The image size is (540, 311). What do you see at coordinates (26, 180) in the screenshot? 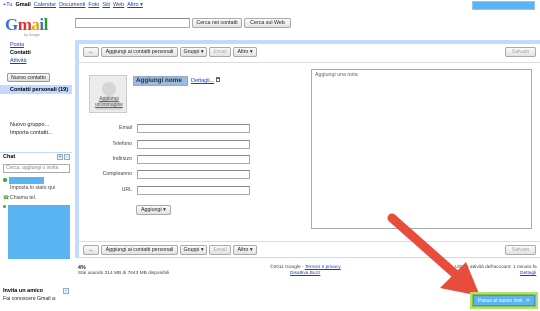
I see `chat-user-redacted` at bounding box center [26, 180].